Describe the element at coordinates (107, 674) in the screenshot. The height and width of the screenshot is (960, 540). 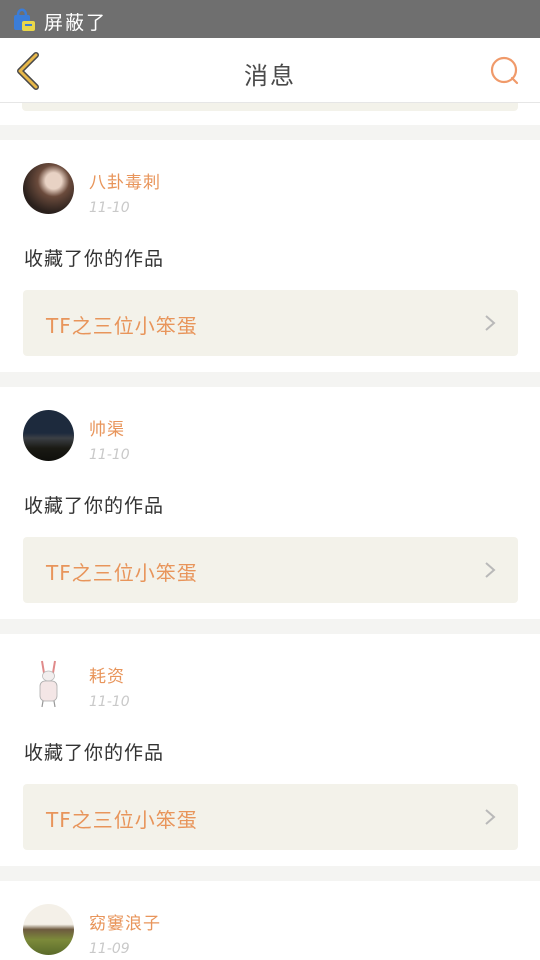
I see `username-link: 耗资` at that location.